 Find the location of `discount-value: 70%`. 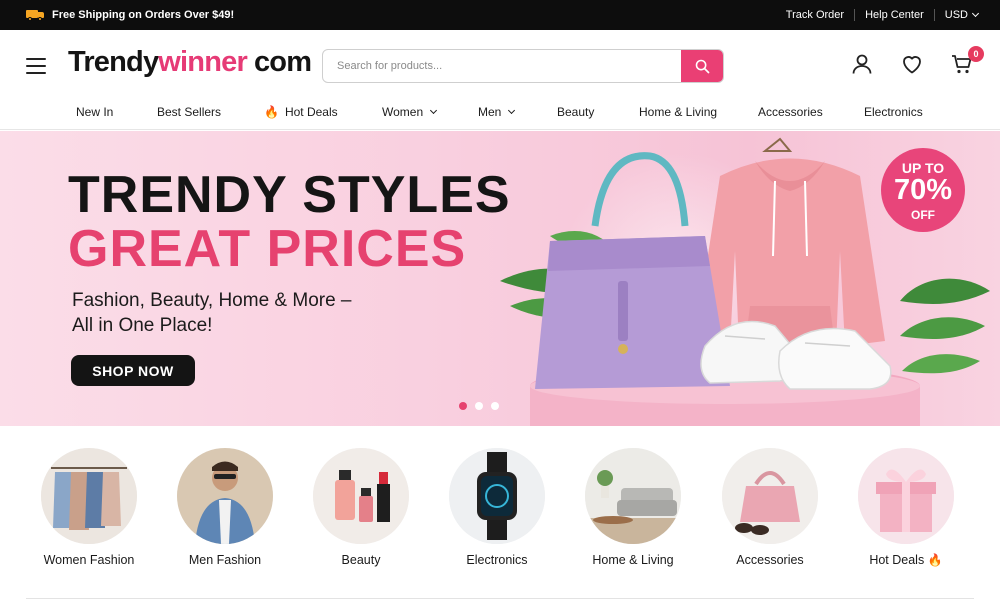

discount-value: 70% is located at coordinates (923, 190).